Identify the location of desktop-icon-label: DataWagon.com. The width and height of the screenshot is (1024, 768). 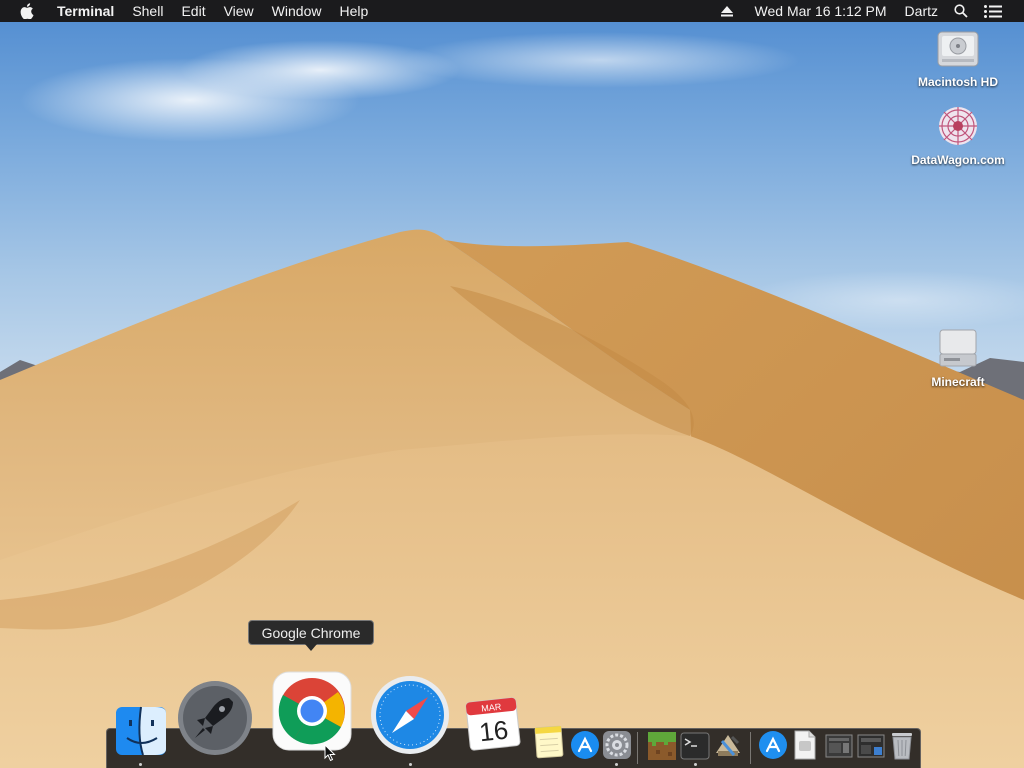
(958, 160).